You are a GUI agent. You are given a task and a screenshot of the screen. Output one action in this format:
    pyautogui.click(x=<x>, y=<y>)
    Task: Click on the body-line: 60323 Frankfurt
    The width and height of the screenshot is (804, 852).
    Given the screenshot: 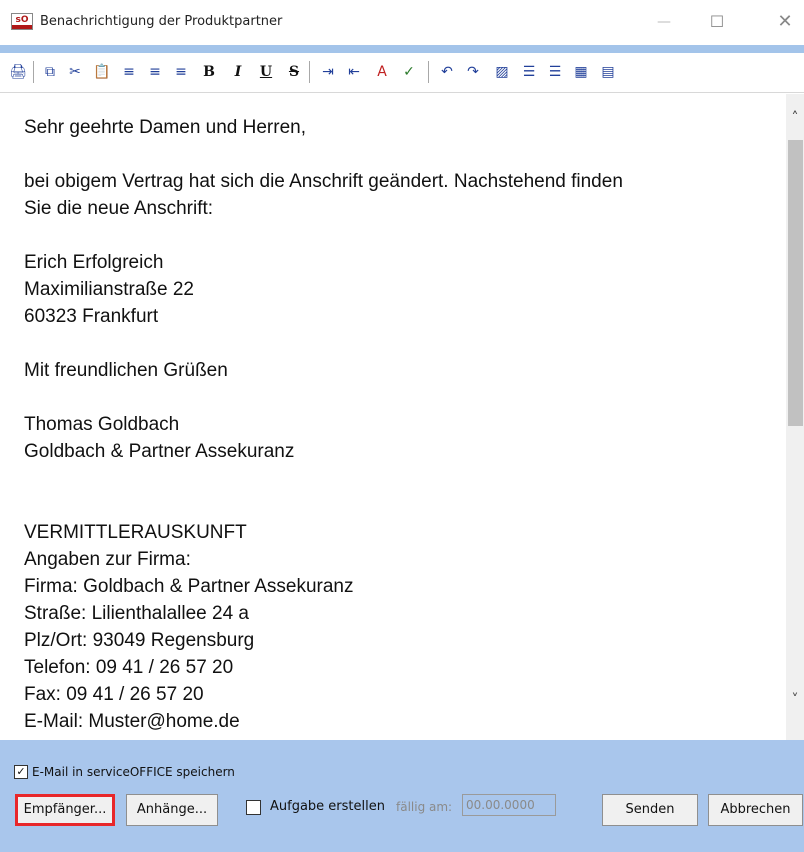 What is the action you would take?
    pyautogui.click(x=91, y=316)
    